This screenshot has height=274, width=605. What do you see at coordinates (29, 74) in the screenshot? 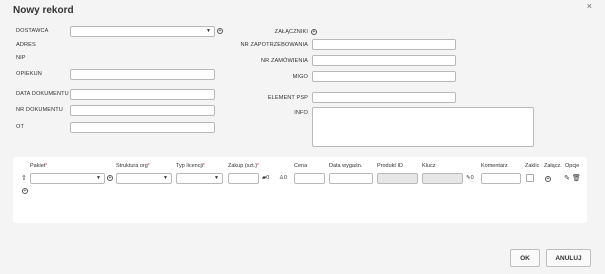
I see `label-opiekun: OPIEKUN` at bounding box center [29, 74].